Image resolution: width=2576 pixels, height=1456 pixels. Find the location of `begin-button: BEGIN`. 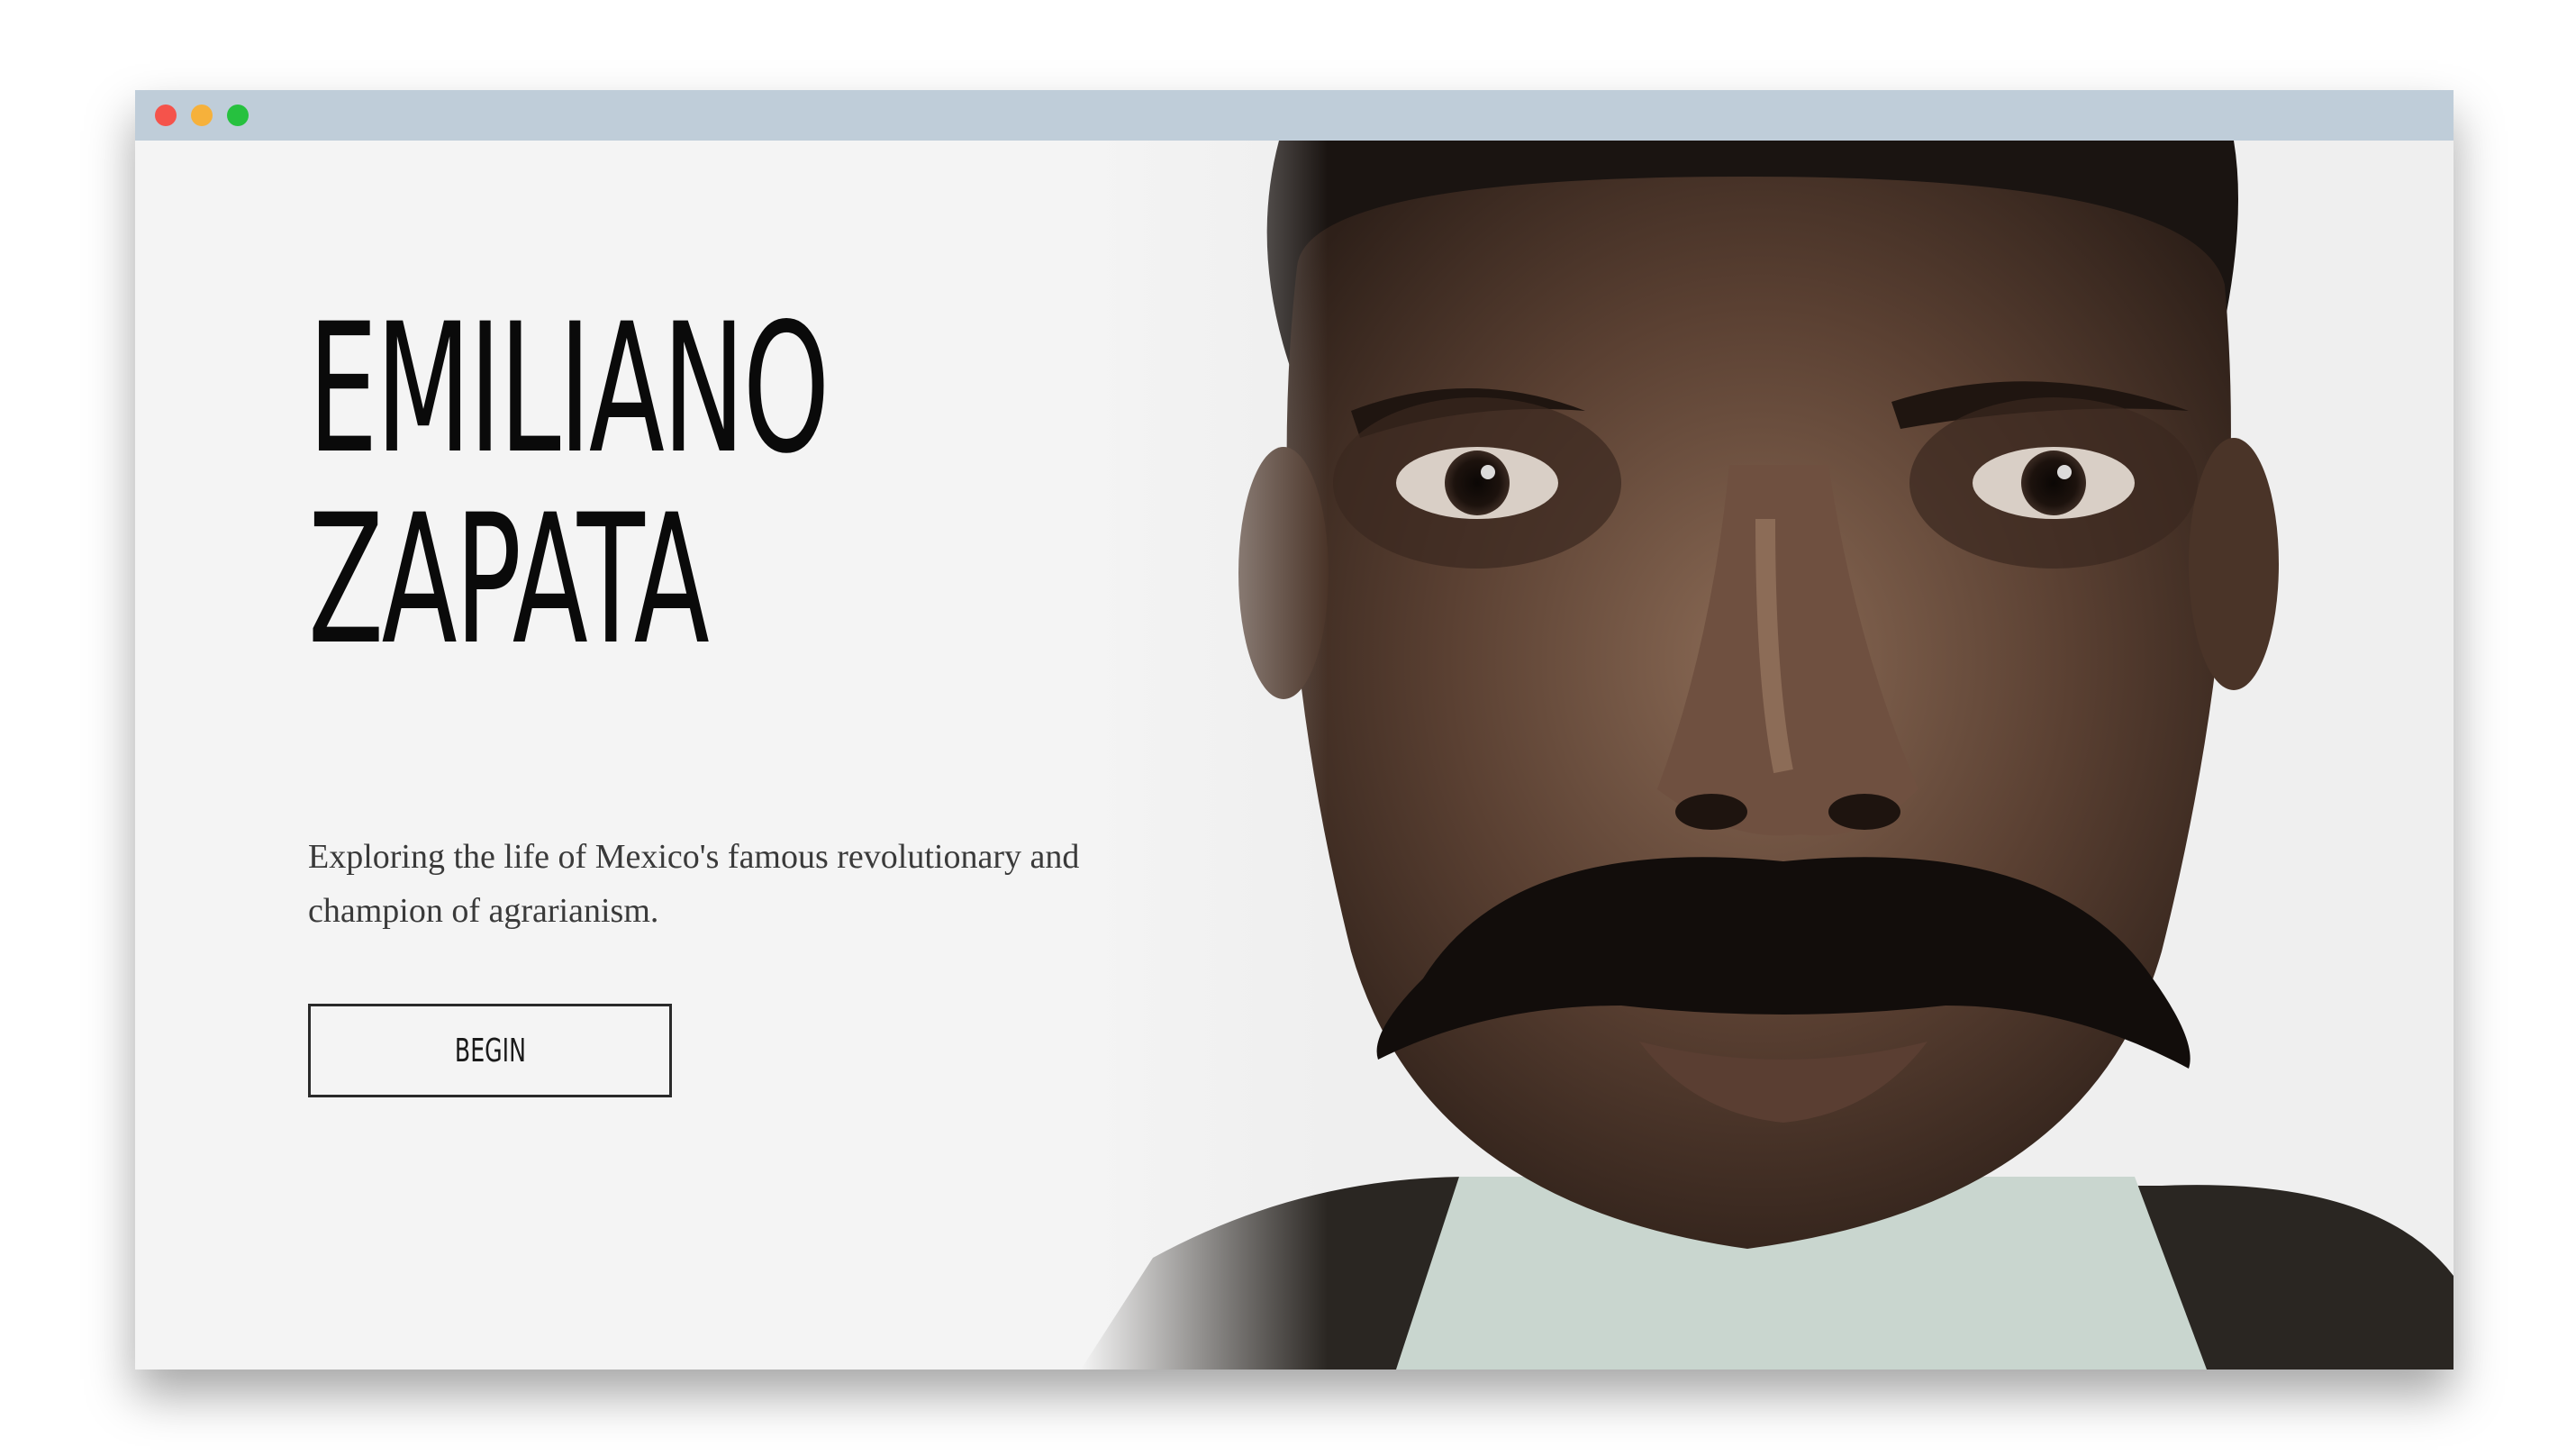

begin-button: BEGIN is located at coordinates (490, 1050).